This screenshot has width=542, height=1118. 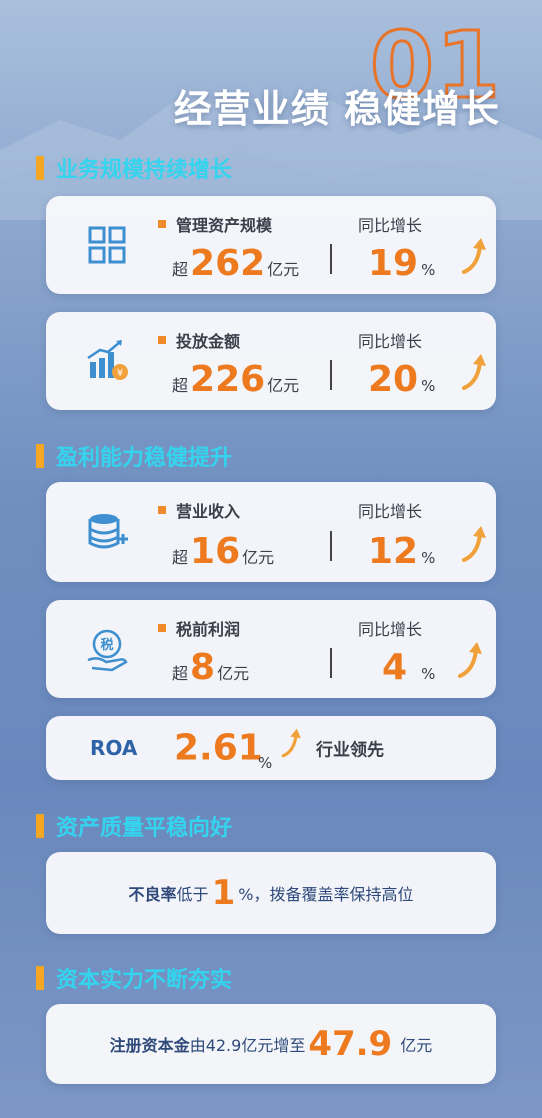 I want to click on roa-percent: %, so click(x=265, y=763).